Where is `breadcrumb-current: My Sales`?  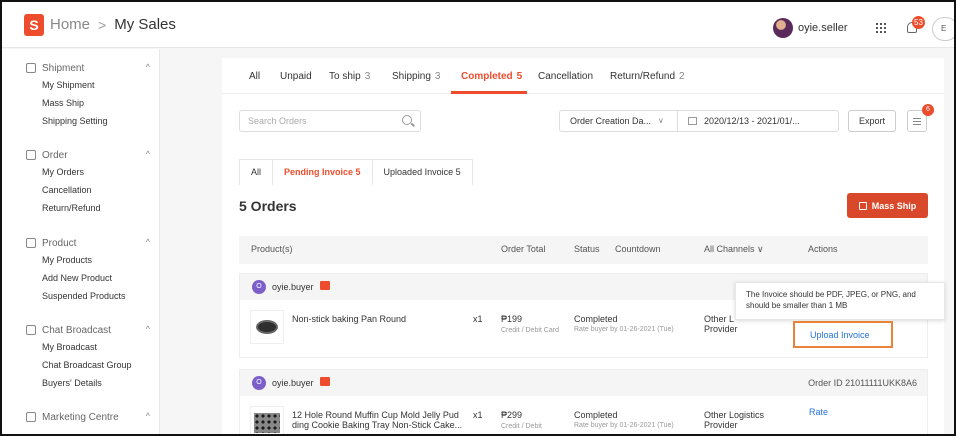 breadcrumb-current: My Sales is located at coordinates (145, 24).